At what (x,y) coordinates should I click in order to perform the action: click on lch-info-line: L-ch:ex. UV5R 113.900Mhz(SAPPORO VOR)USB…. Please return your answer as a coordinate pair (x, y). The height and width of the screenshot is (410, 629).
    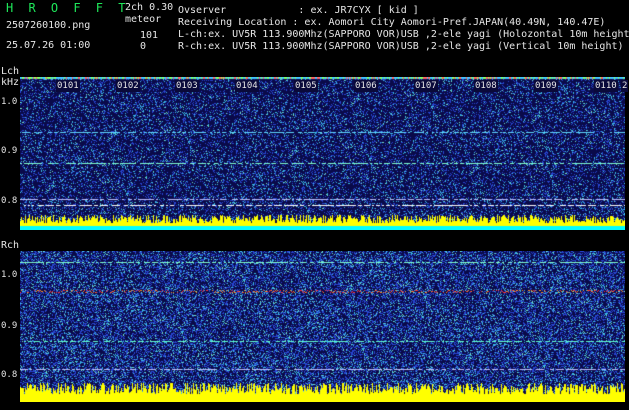
    Looking at the image, I should click on (403, 34).